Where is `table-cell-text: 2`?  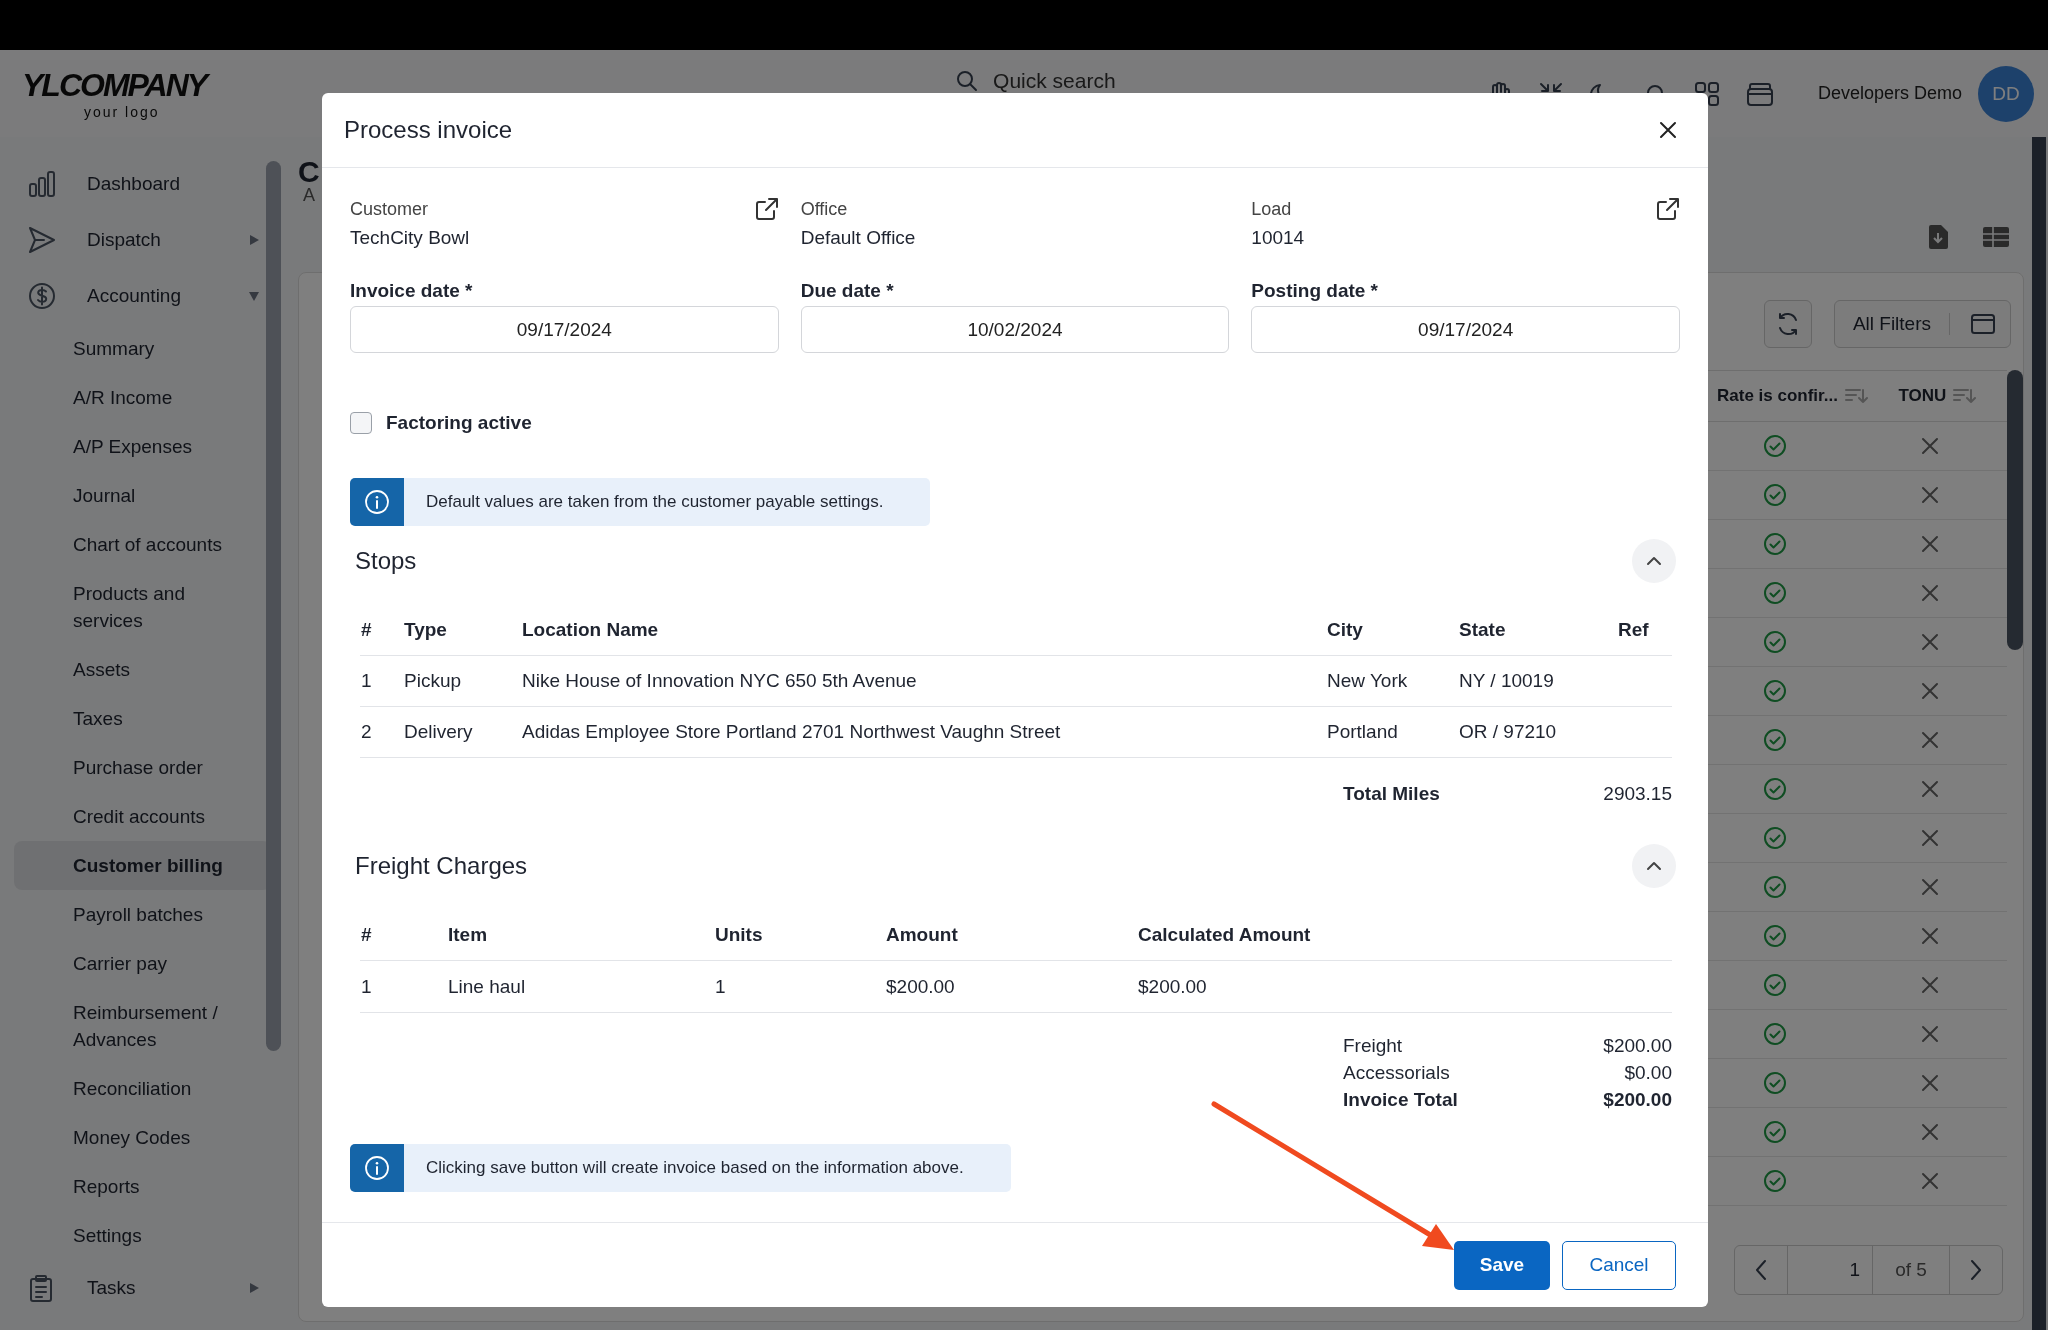 table-cell-text: 2 is located at coordinates (366, 732).